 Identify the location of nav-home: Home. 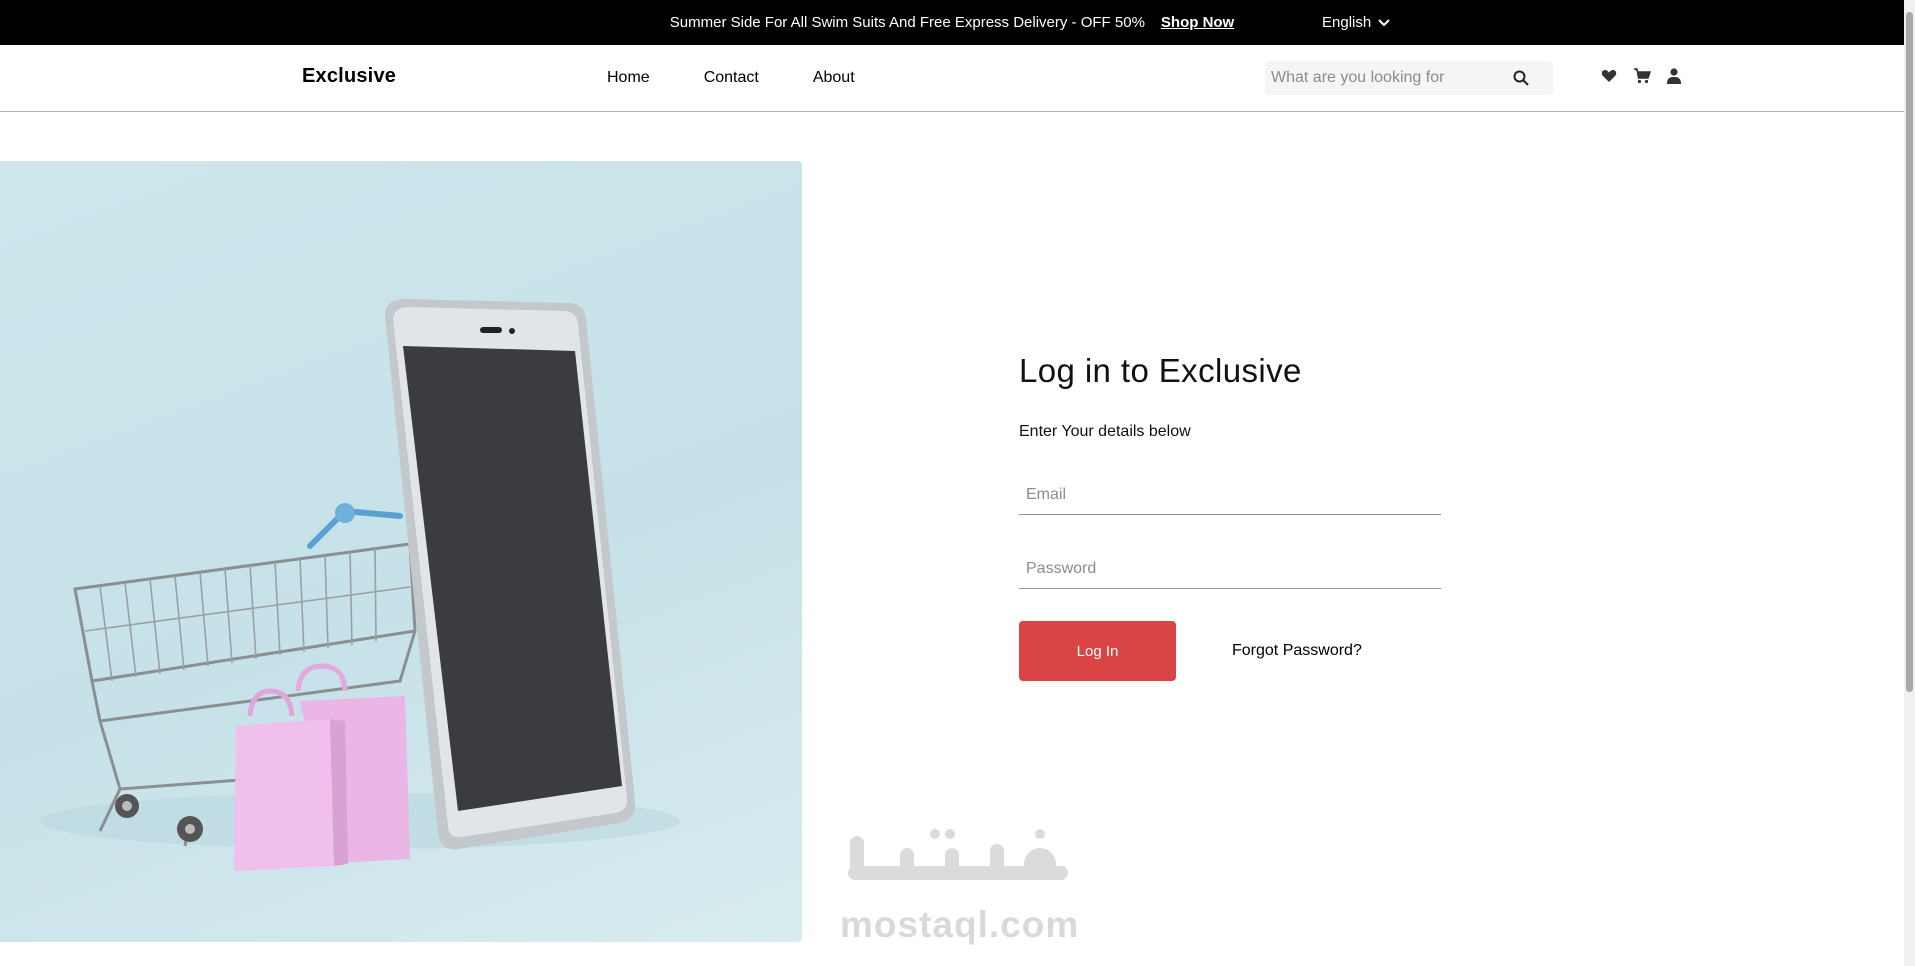
(628, 78).